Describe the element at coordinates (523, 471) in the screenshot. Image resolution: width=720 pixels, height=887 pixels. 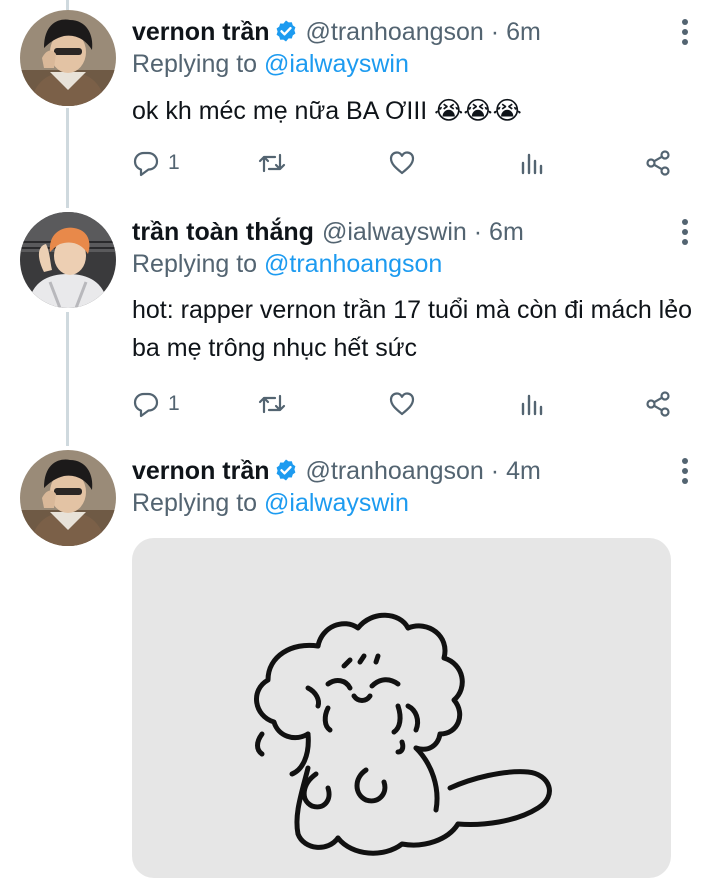
I see `timestamp: 4m` at that location.